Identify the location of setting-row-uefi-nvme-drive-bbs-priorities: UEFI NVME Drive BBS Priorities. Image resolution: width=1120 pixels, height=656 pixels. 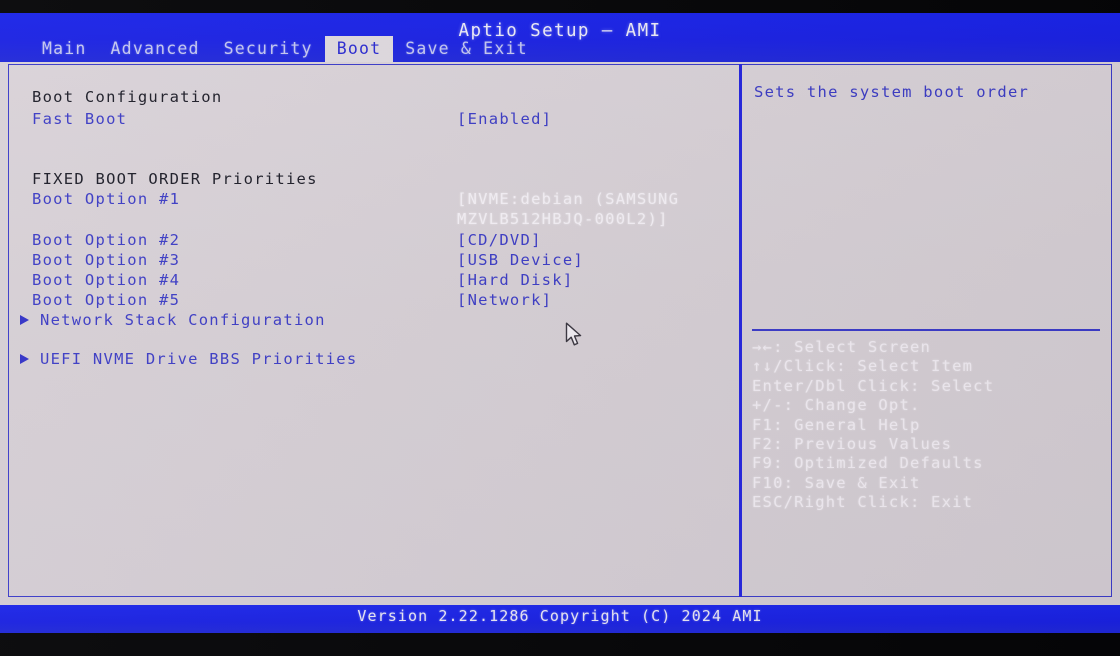
(374, 360).